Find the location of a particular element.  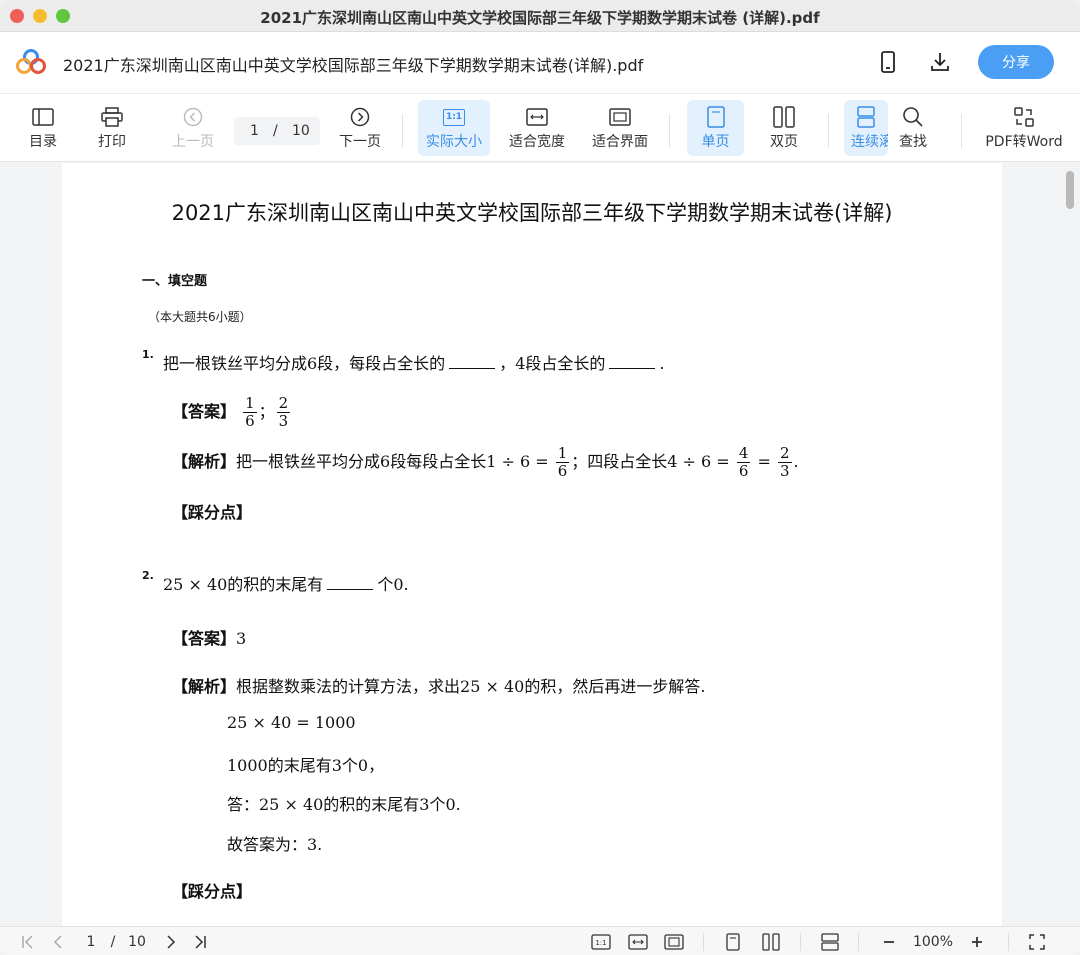

continuous-scroll-button: 连续滚动 is located at coordinates (866, 128).